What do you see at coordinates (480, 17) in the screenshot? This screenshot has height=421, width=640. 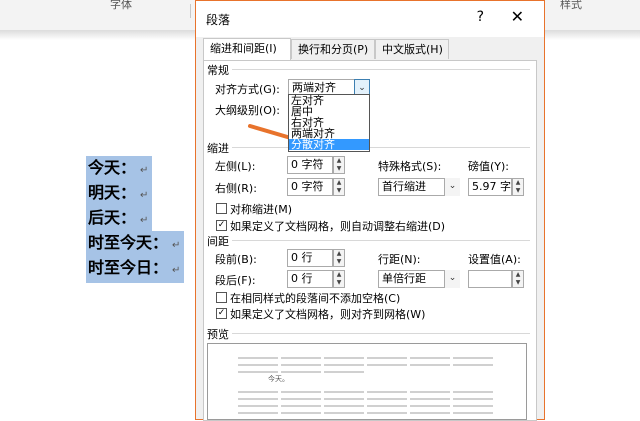 I see `help-button: ?` at bounding box center [480, 17].